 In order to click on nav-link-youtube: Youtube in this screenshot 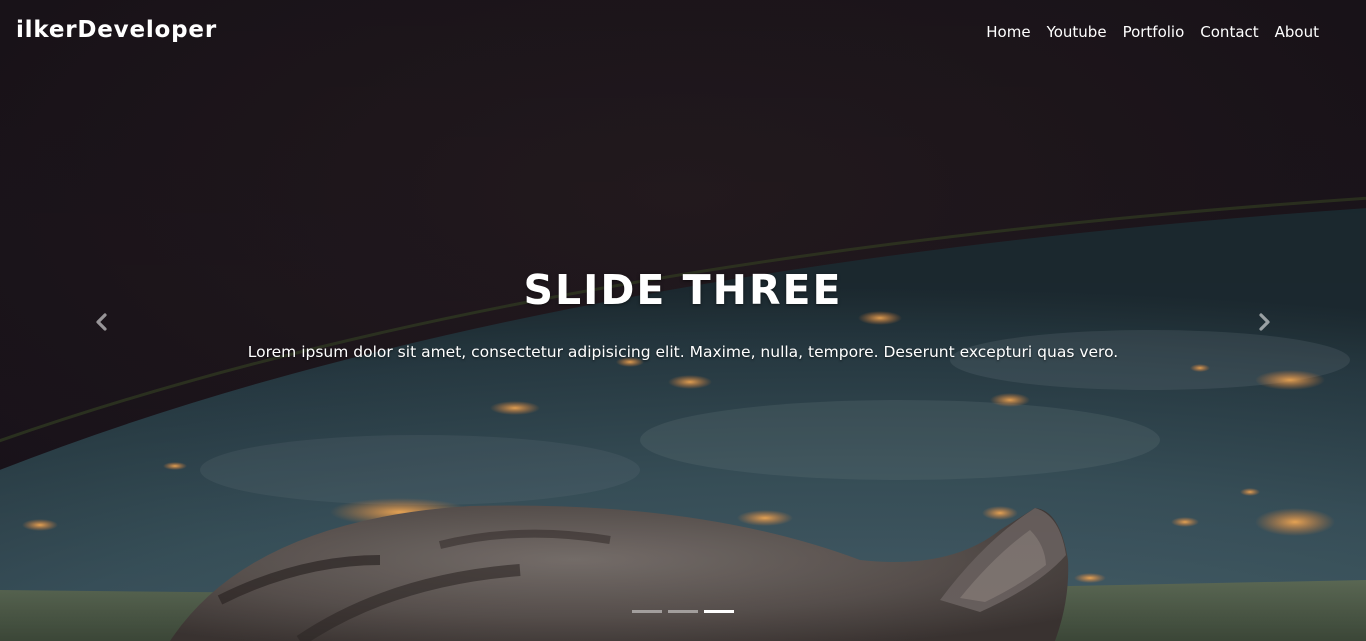, I will do `click(1077, 32)`.